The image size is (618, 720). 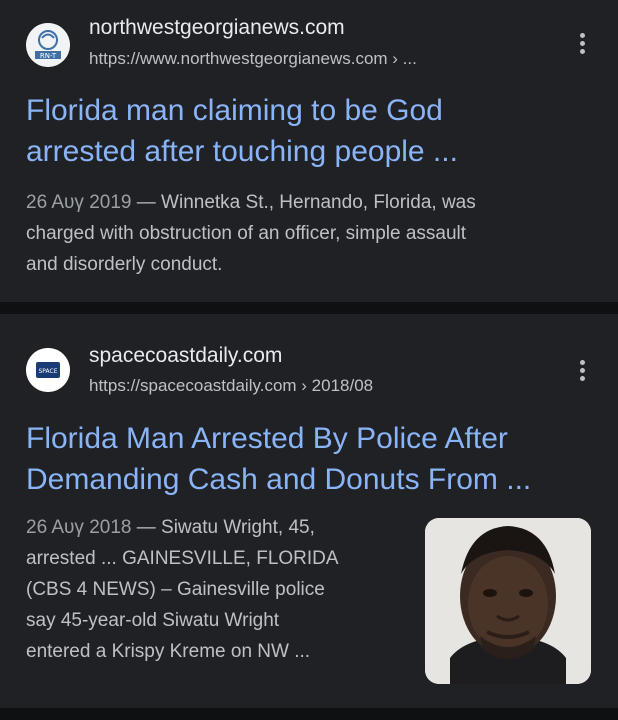 What do you see at coordinates (508, 601) in the screenshot?
I see `result-thumbnail-image` at bounding box center [508, 601].